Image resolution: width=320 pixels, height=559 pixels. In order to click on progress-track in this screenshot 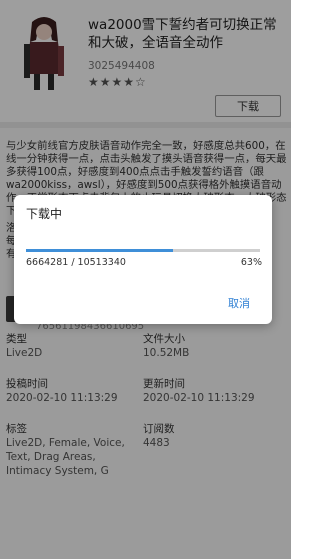, I will do `click(143, 250)`.